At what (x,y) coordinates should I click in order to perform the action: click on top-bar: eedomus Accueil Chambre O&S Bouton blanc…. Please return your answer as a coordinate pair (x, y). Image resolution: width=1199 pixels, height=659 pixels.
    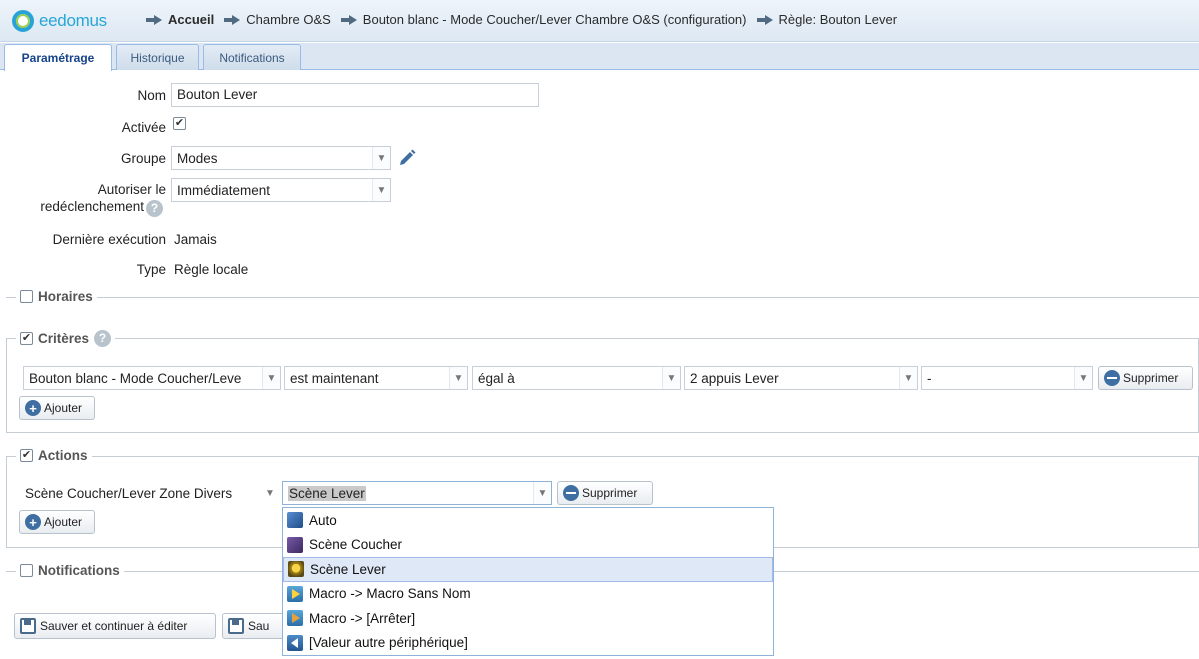
    Looking at the image, I should click on (599, 21).